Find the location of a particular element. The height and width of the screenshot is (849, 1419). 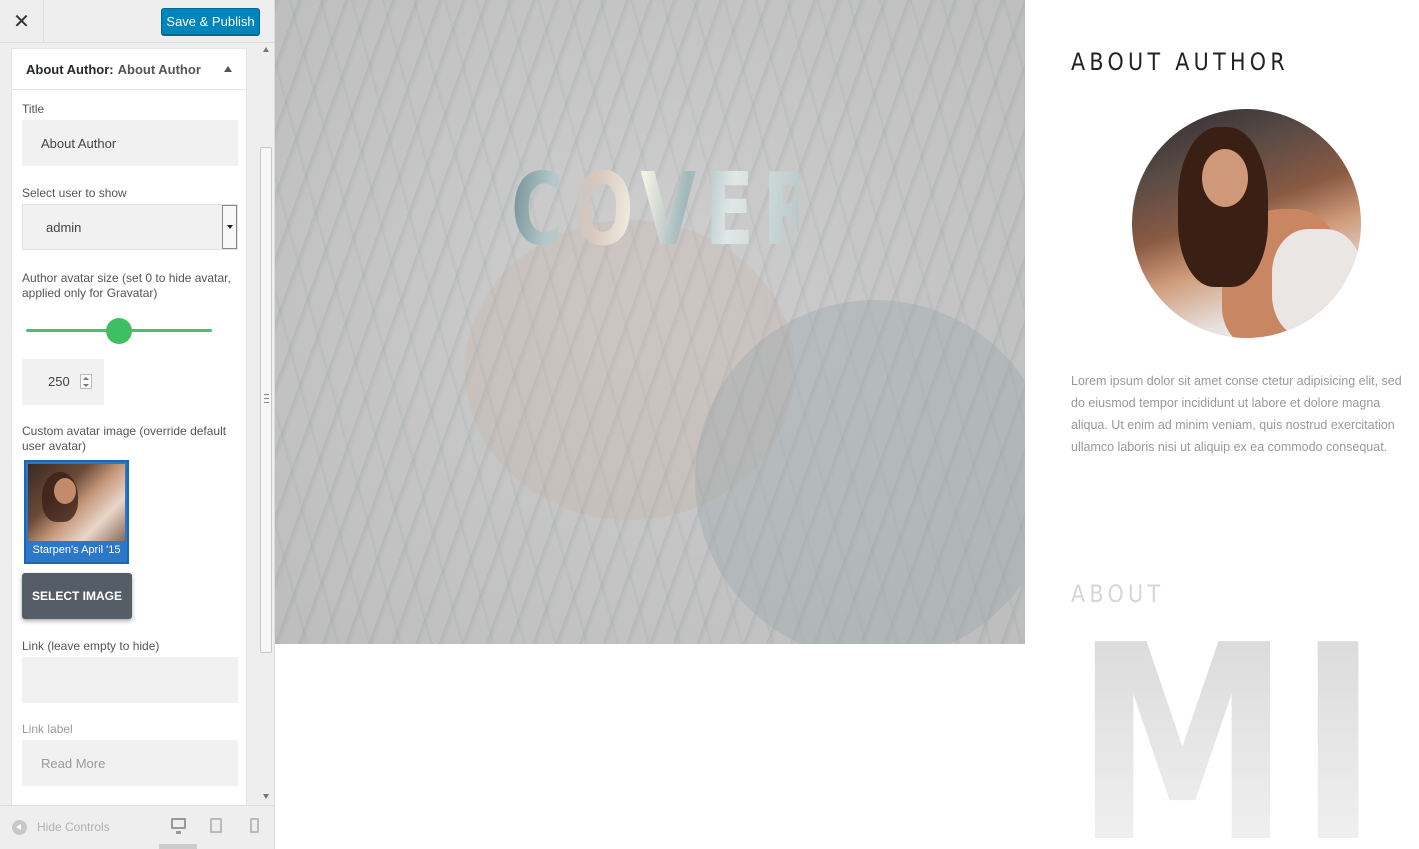

scroll-down-arrow-icon is located at coordinates (266, 796).